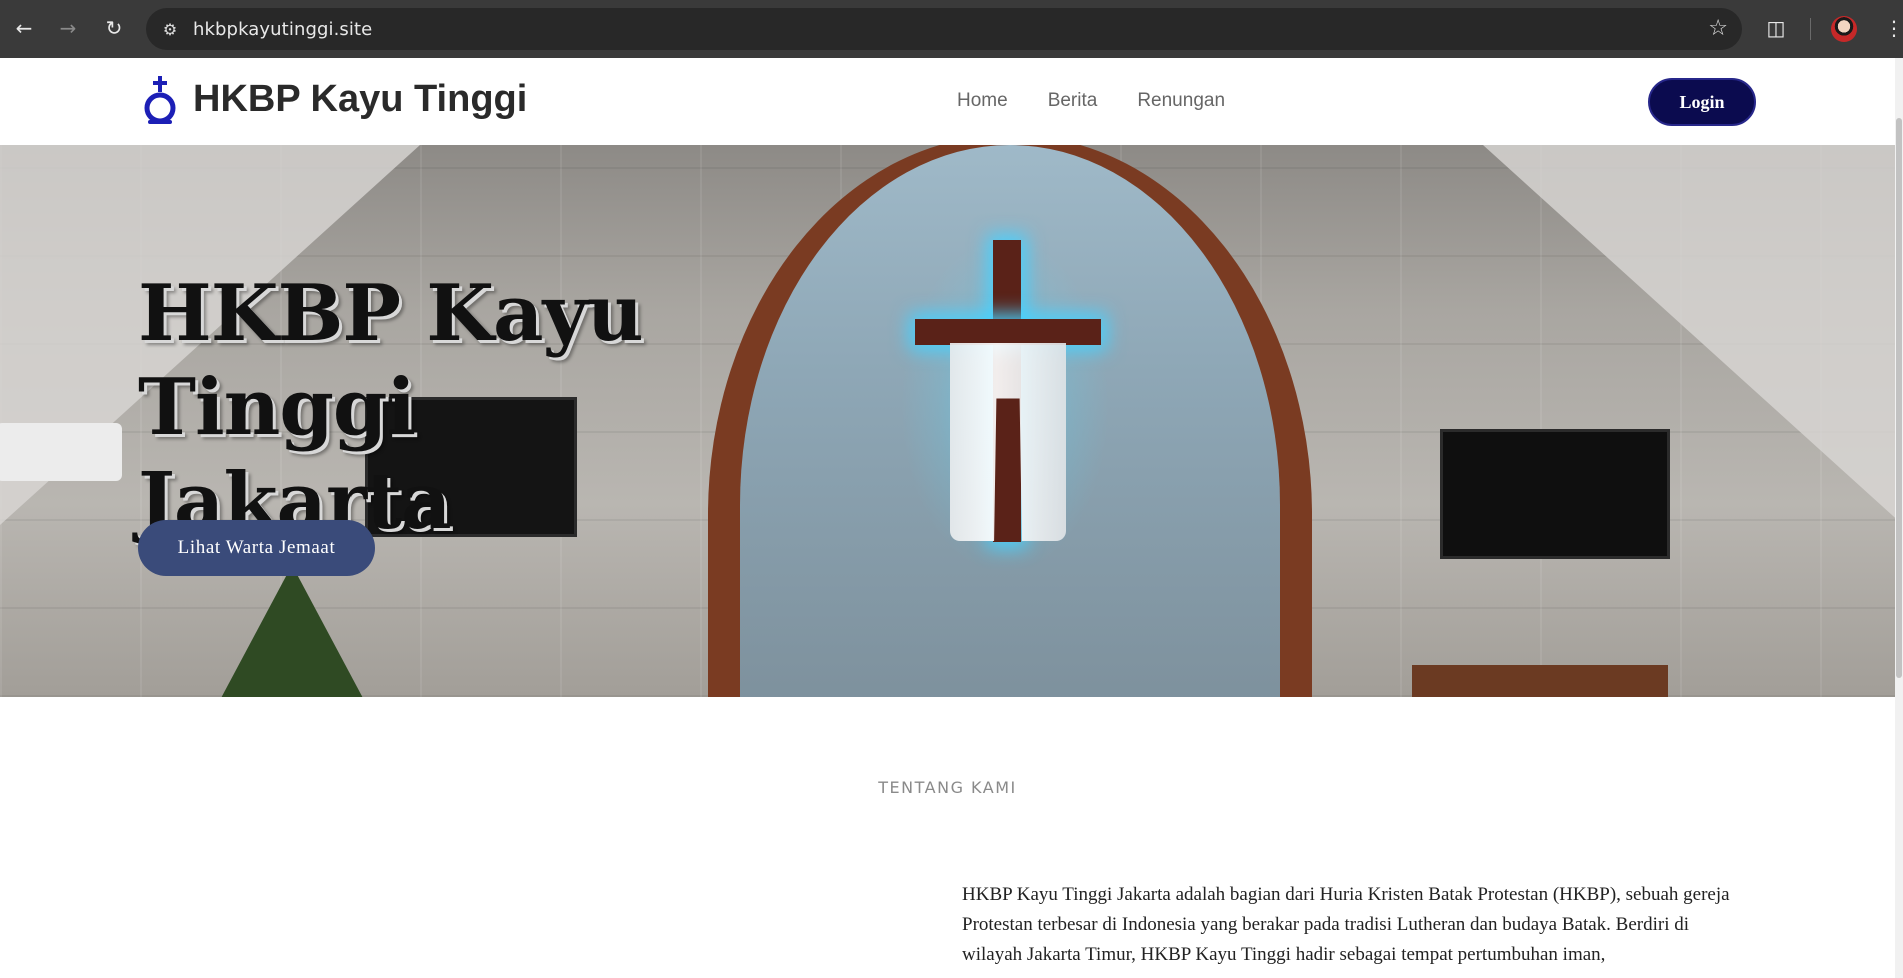 This screenshot has width=1903, height=978. I want to click on nav-renungan: Renungan, so click(1181, 101).